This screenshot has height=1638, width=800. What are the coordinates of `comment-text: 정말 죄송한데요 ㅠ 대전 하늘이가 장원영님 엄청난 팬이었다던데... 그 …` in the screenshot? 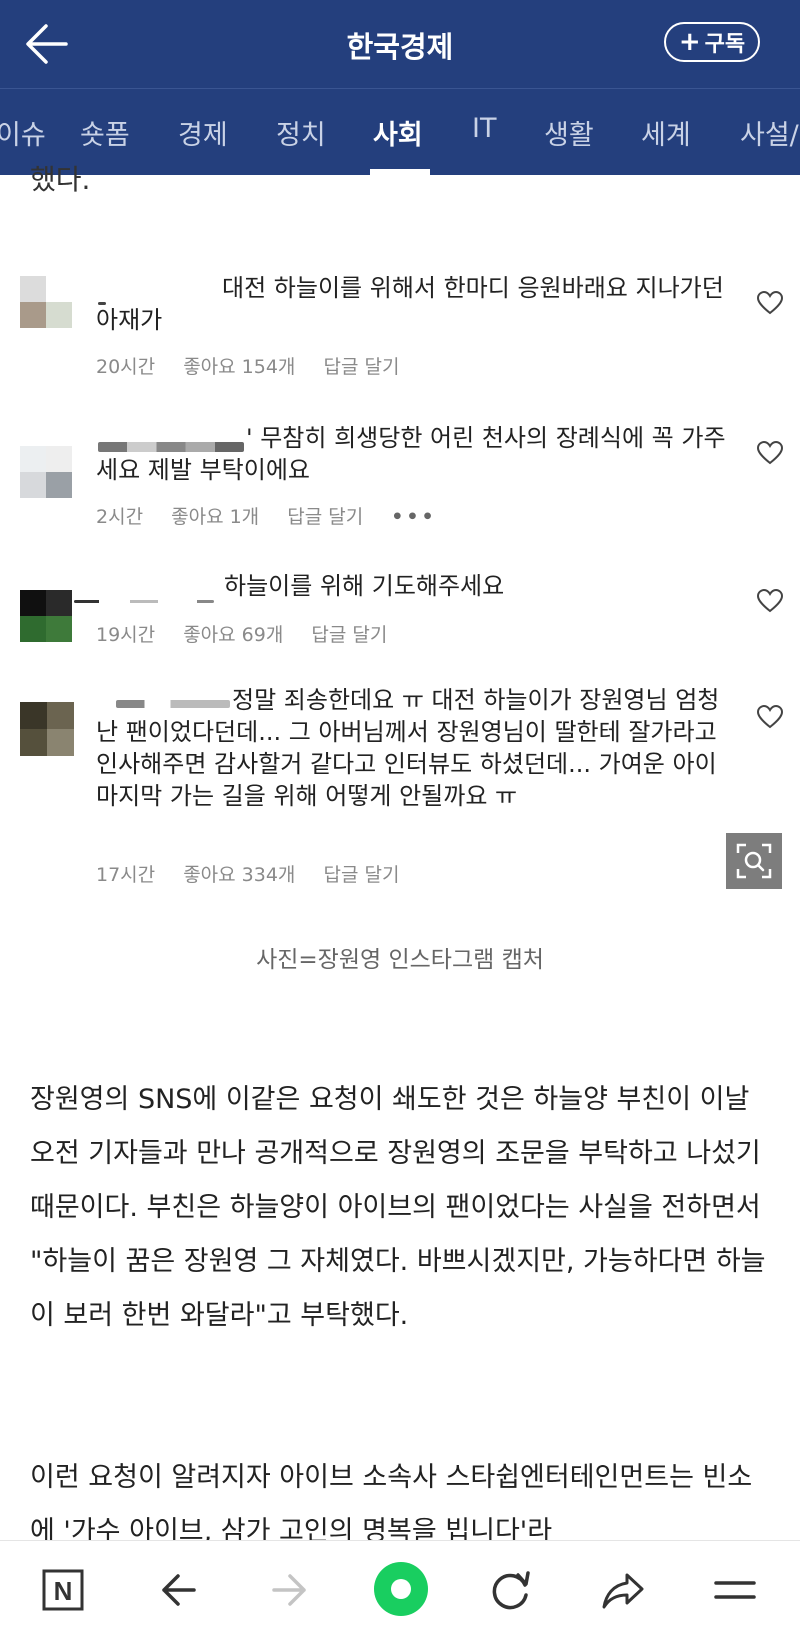 It's located at (408, 748).